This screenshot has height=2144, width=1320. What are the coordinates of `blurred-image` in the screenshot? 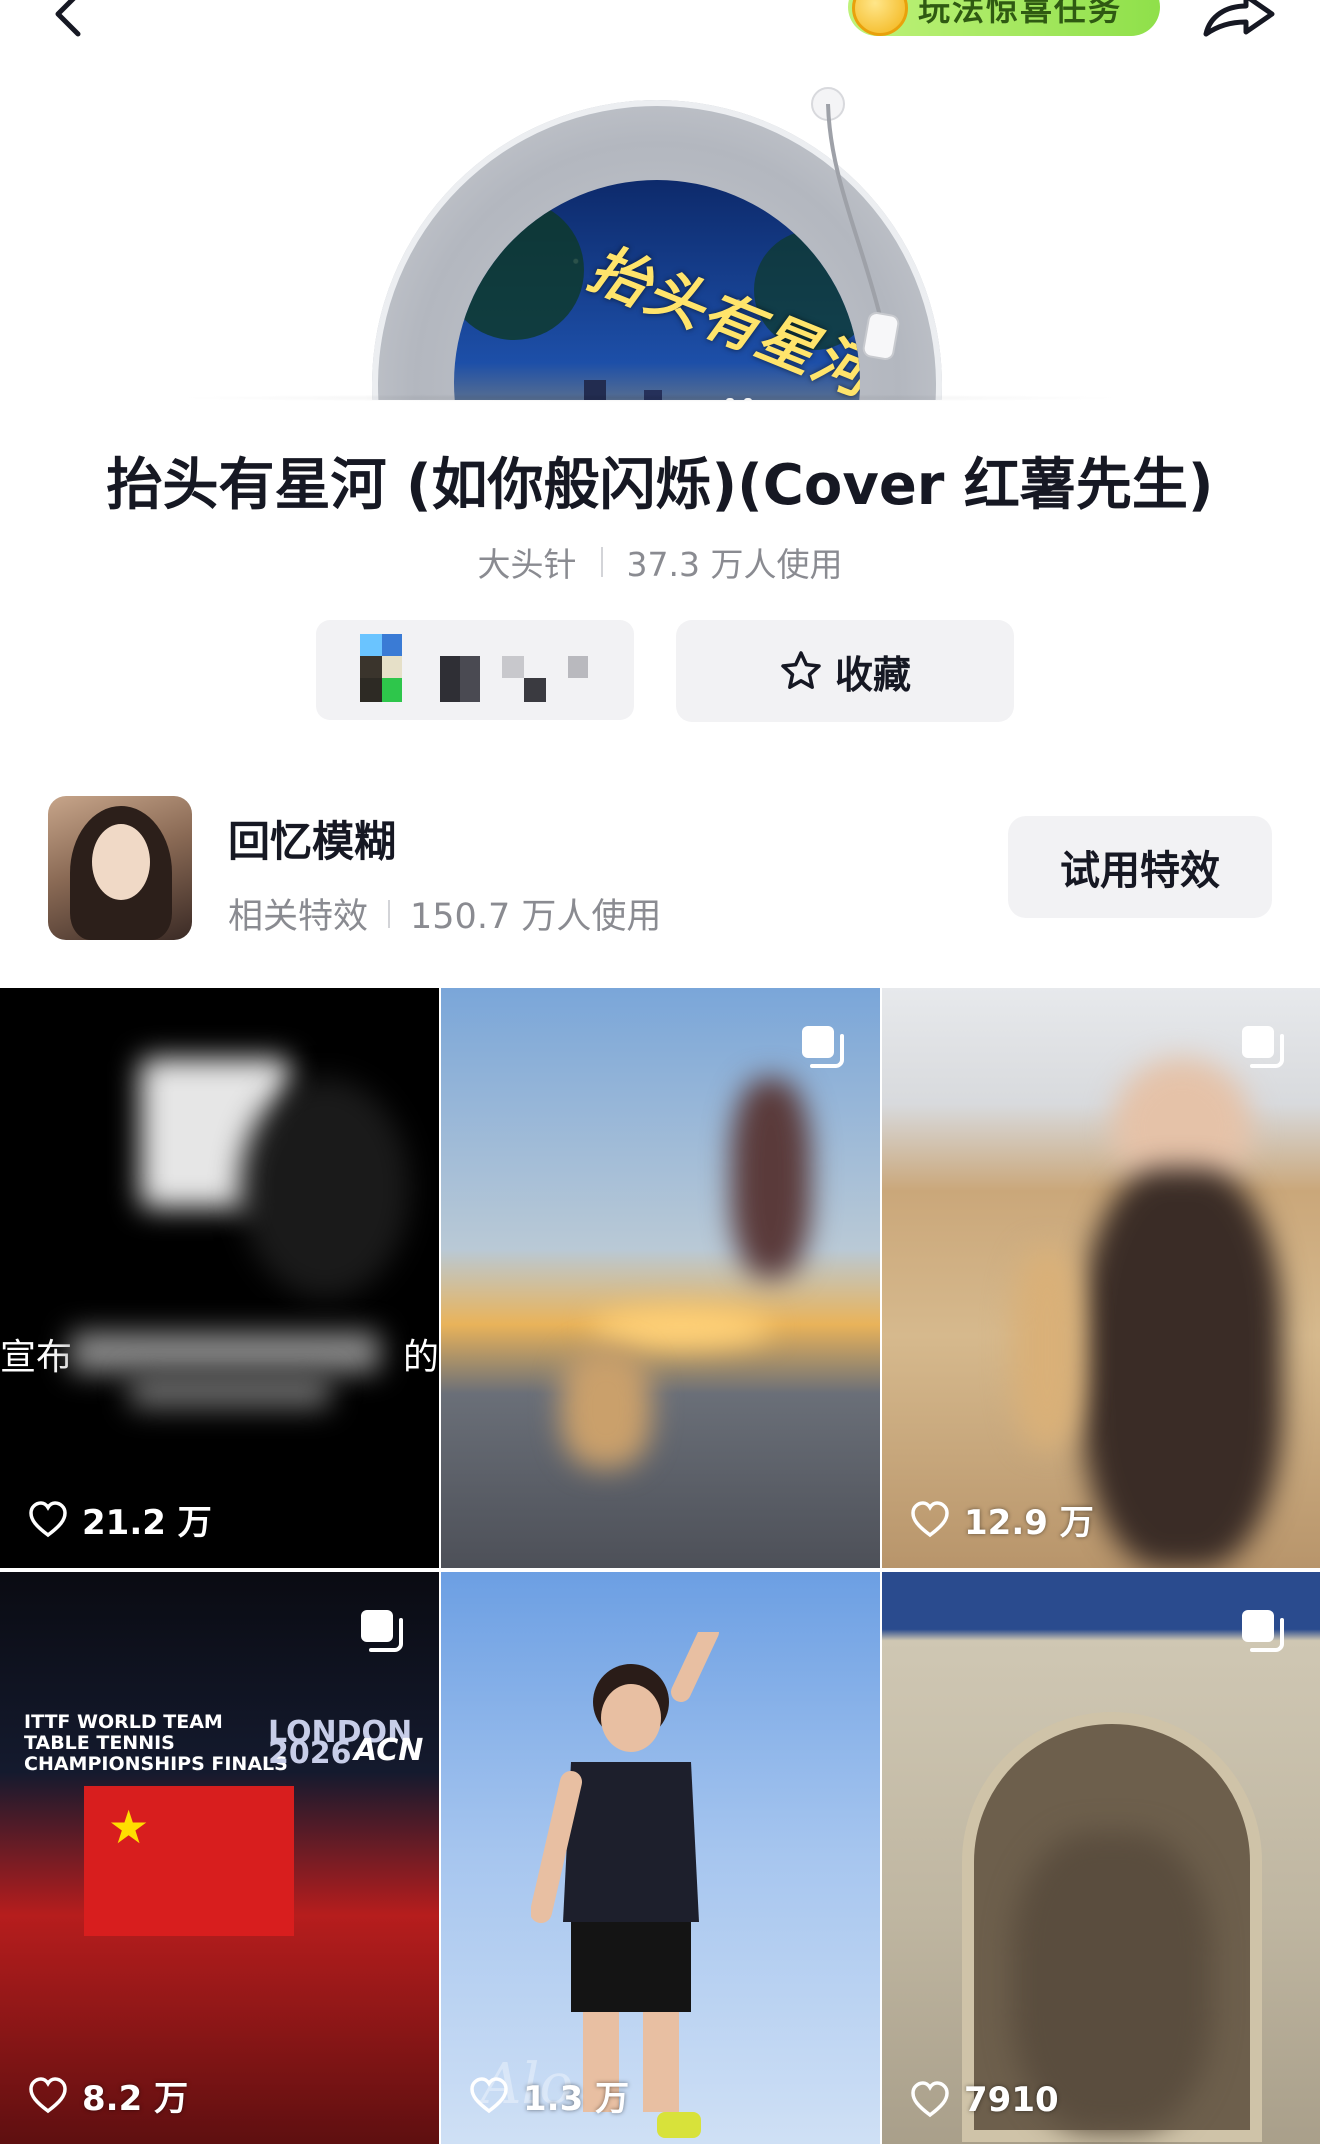 It's located at (325, 1188).